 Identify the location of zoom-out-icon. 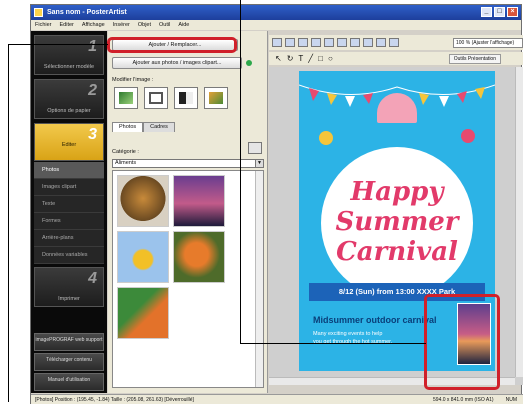
(394, 42).